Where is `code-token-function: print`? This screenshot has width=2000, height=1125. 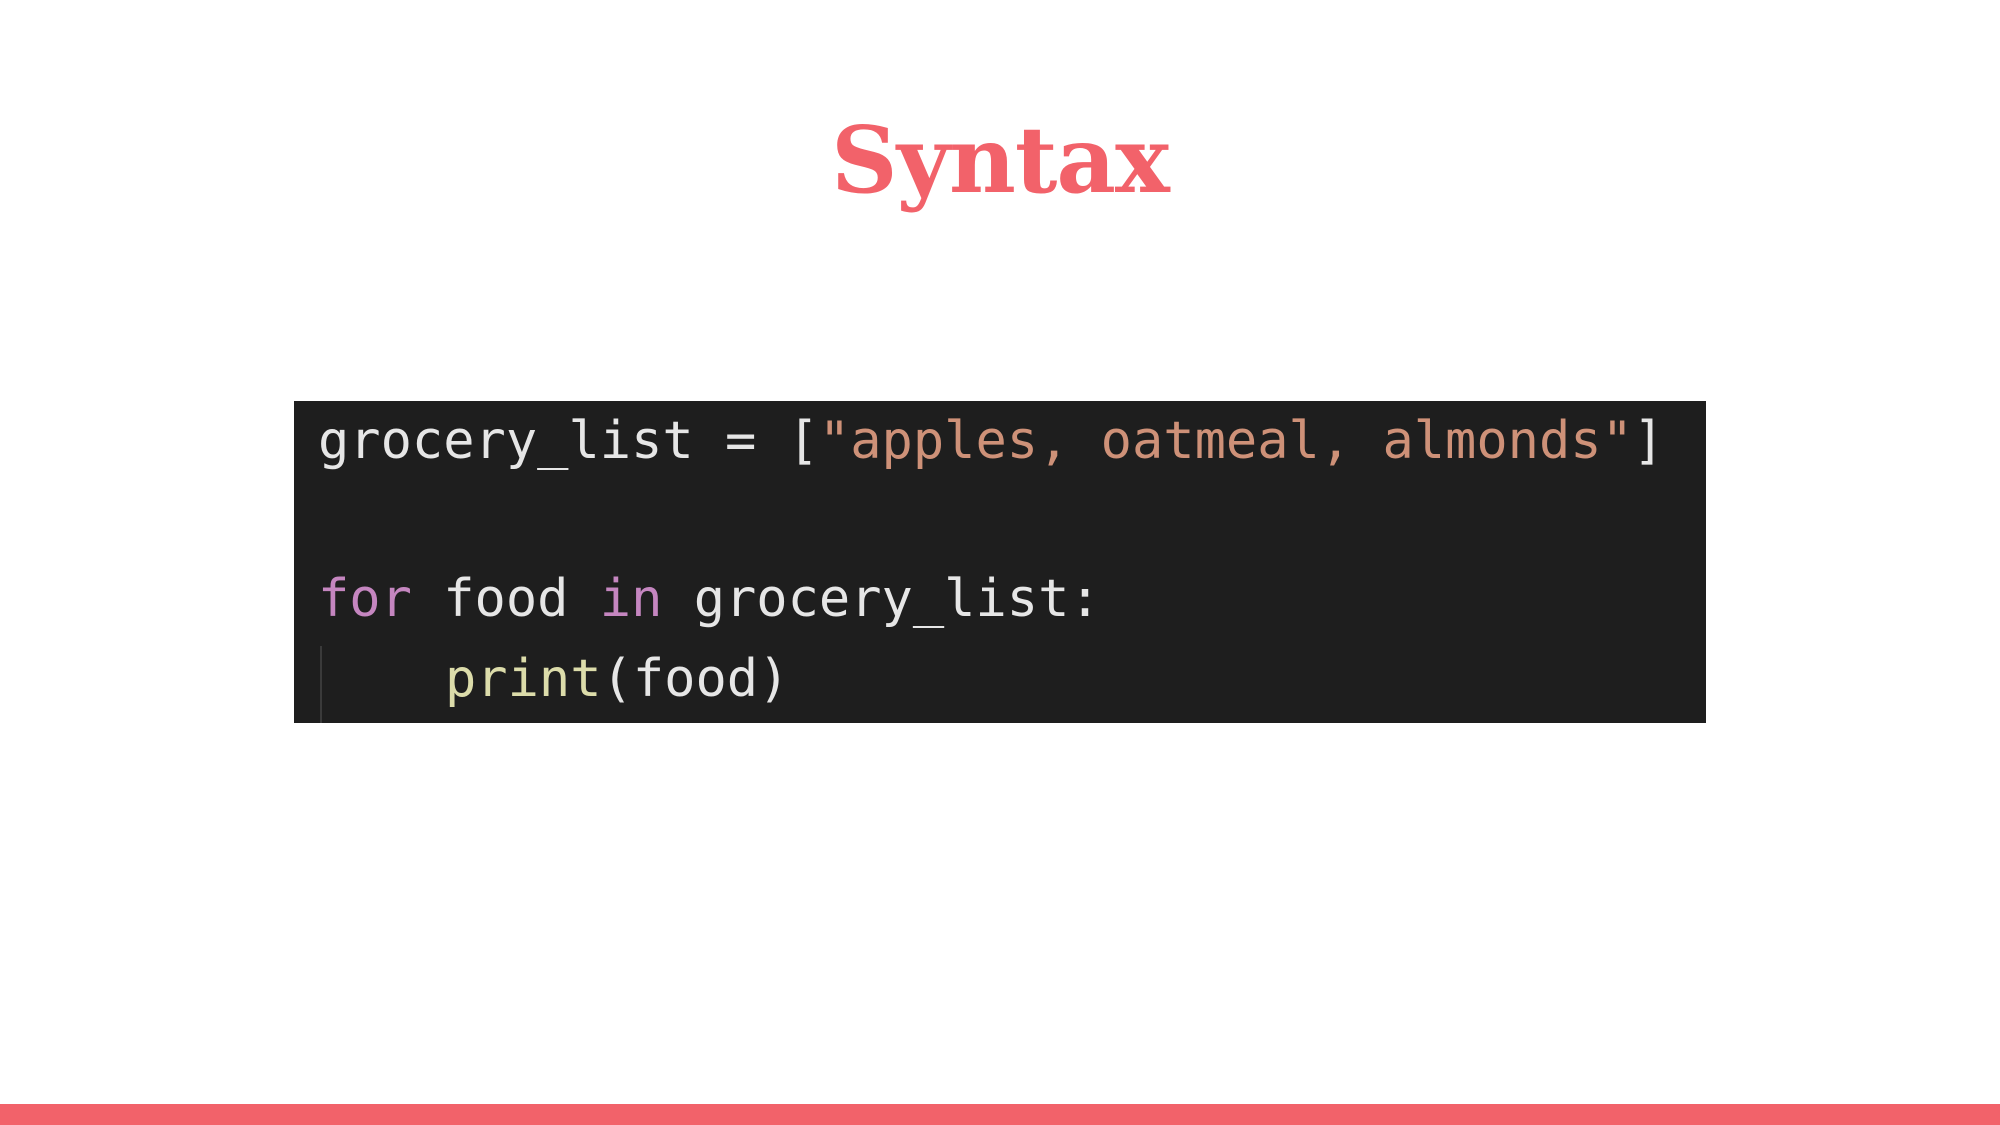 code-token-function: print is located at coordinates (523, 679).